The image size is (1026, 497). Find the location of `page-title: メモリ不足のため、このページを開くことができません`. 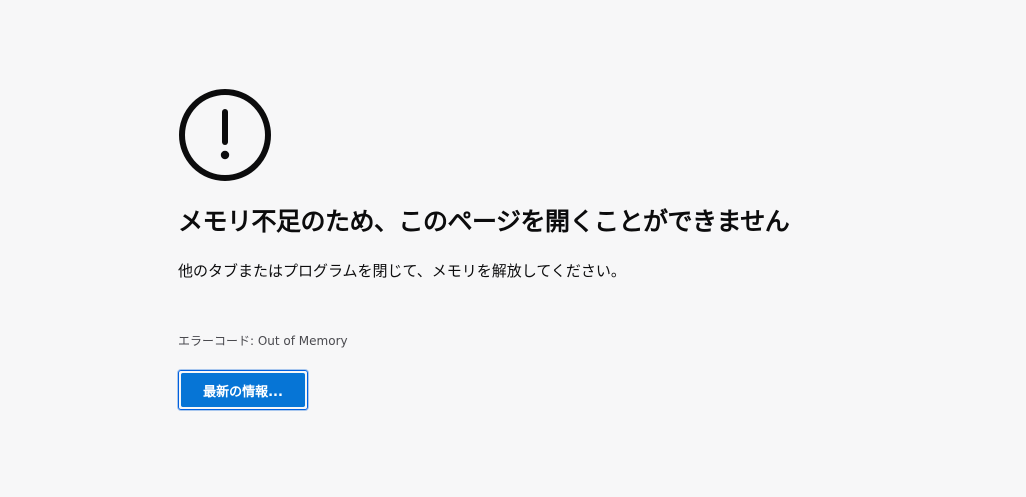

page-title: メモリ不足のため、このページを開くことができません is located at coordinates (484, 221).